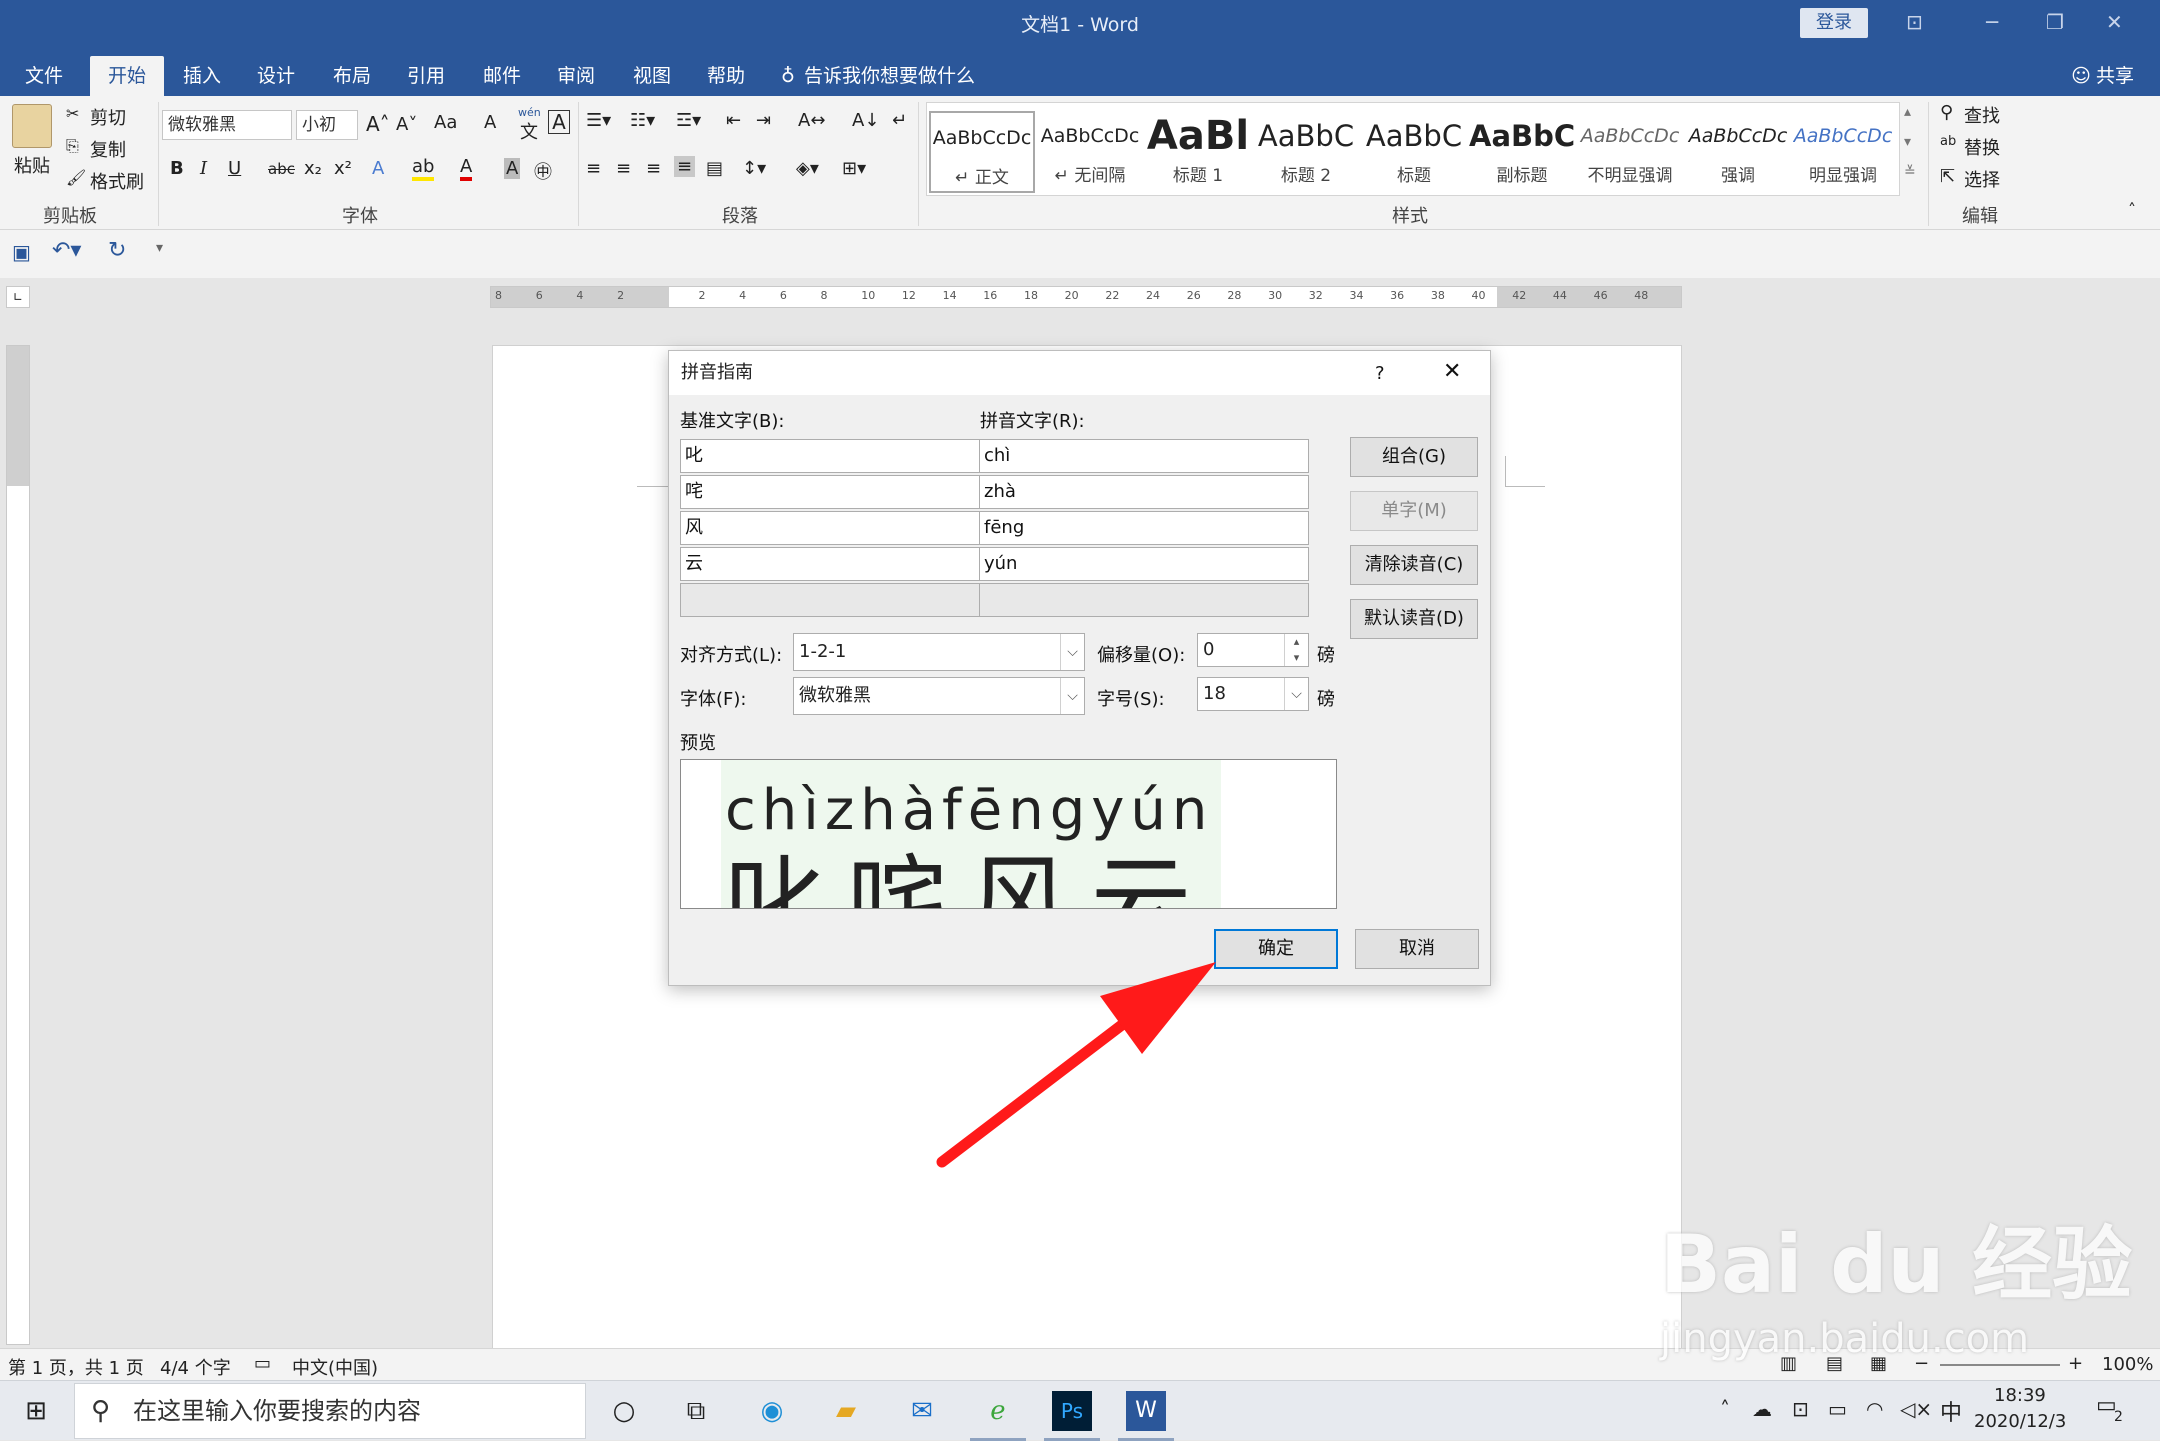 Image resolution: width=2160 pixels, height=1441 pixels. What do you see at coordinates (195, 1367) in the screenshot?
I see `word-count: 4/4 个字` at bounding box center [195, 1367].